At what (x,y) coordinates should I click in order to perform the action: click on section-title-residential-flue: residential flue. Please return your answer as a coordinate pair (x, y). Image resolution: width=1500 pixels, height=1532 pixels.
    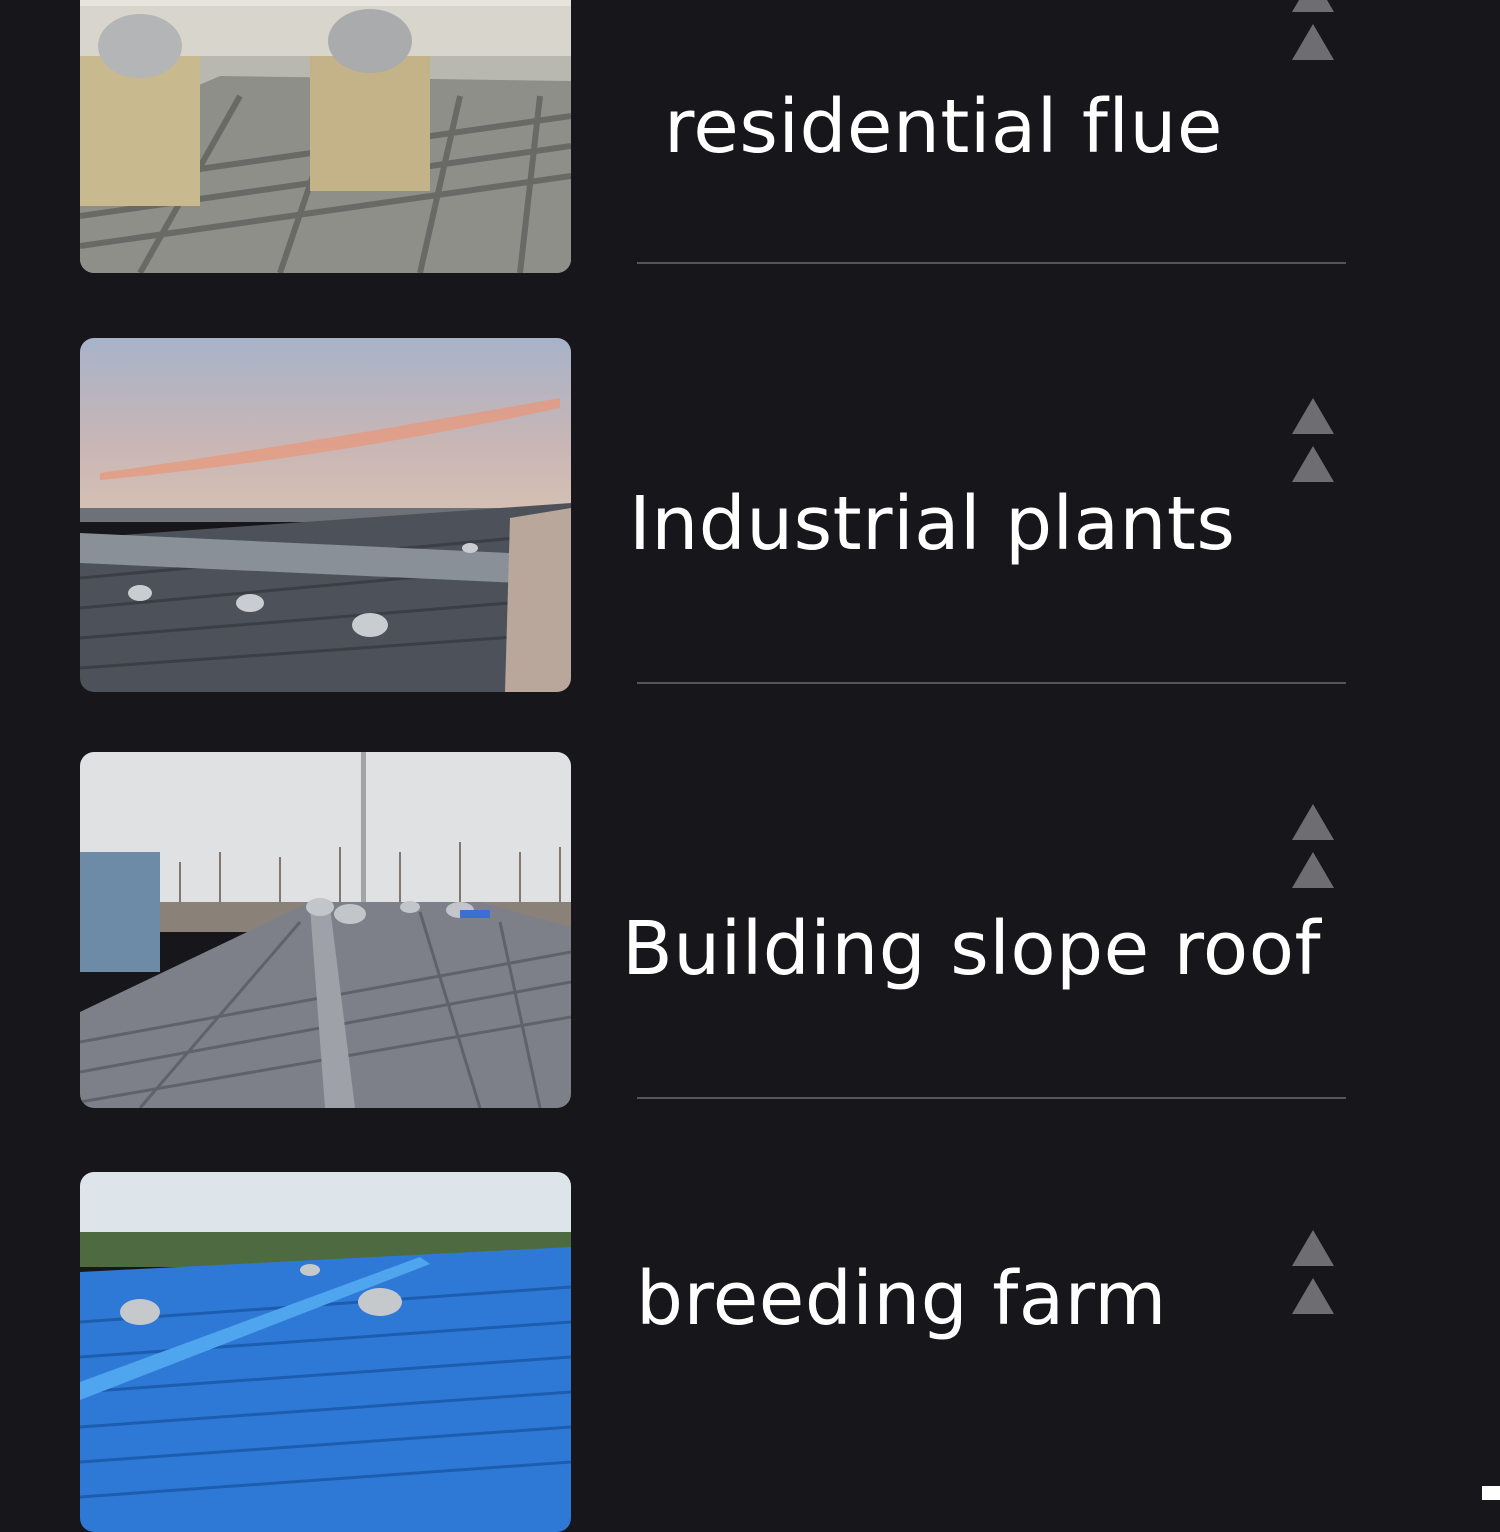
    Looking at the image, I should click on (943, 127).